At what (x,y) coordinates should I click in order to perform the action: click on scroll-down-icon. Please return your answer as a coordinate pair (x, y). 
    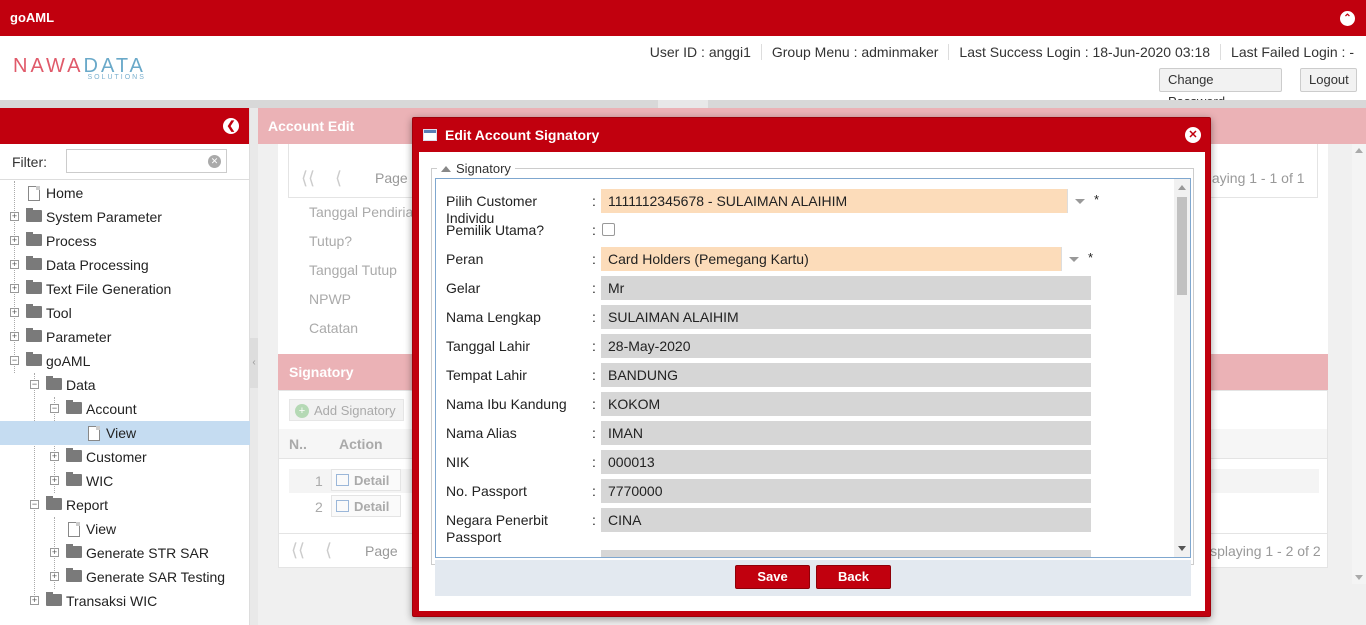
    Looking at the image, I should click on (1182, 548).